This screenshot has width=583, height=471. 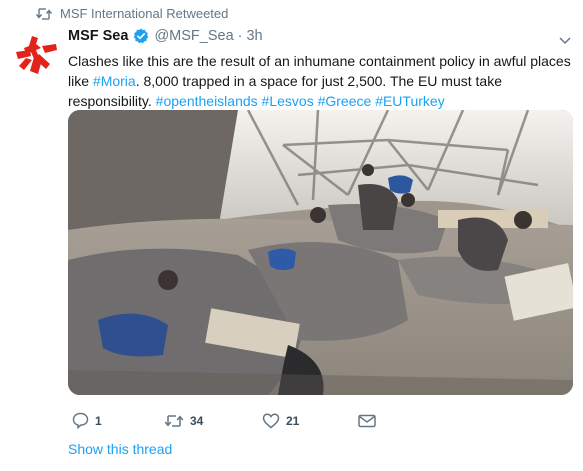 What do you see at coordinates (193, 36) in the screenshot?
I see `user-handle: @MSF_Sea` at bounding box center [193, 36].